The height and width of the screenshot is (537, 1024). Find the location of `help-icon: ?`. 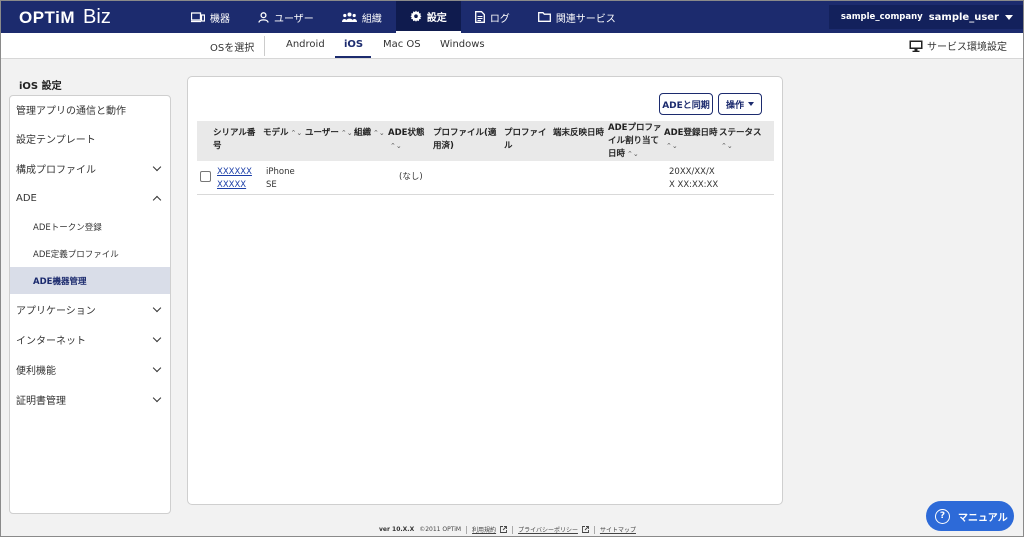

help-icon: ? is located at coordinates (942, 516).